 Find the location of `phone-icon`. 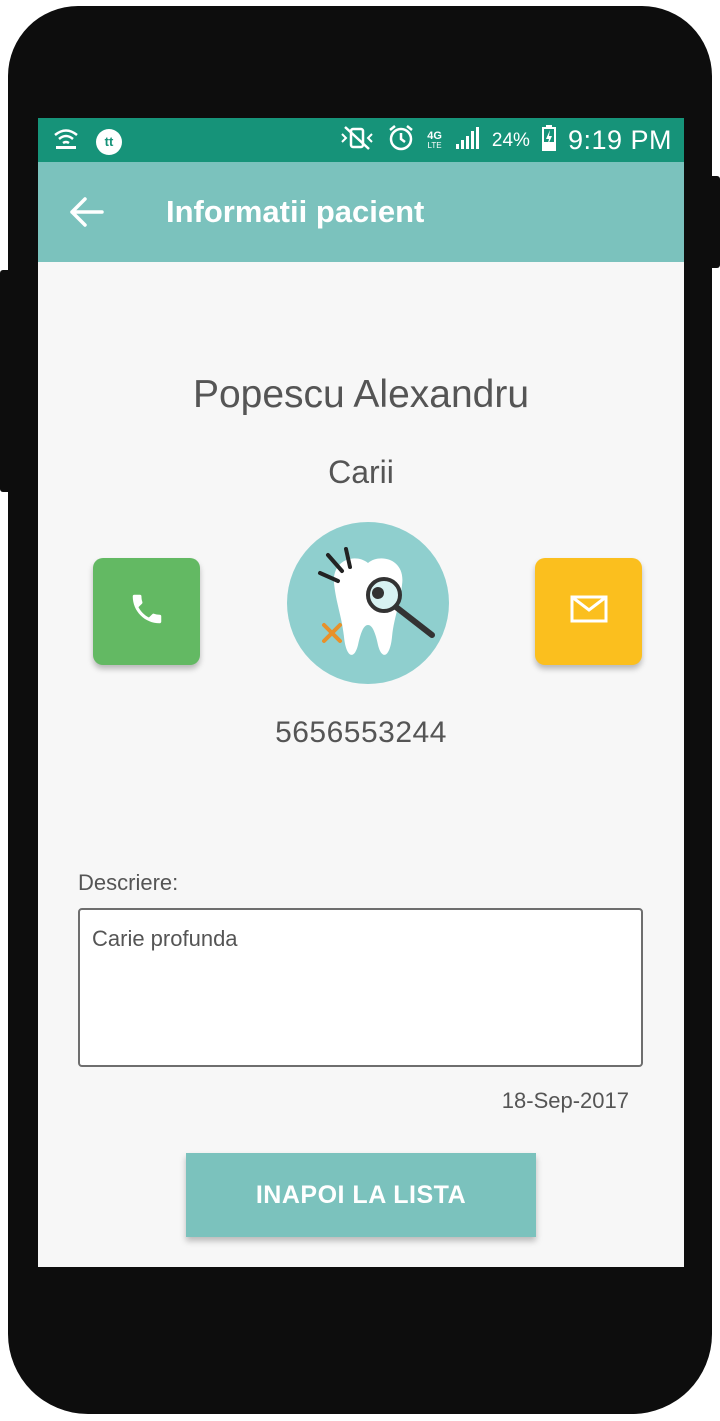

phone-icon is located at coordinates (147, 611).